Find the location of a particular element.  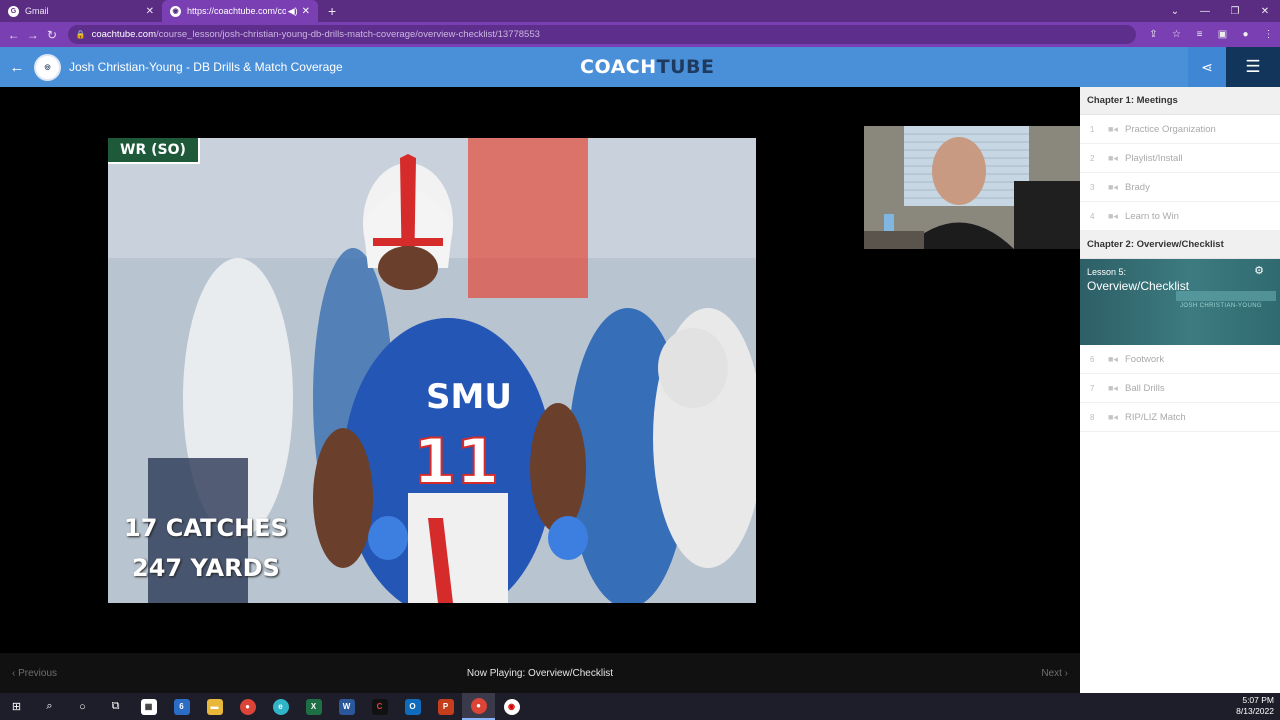

tab-title: Gmail is located at coordinates (37, 11).